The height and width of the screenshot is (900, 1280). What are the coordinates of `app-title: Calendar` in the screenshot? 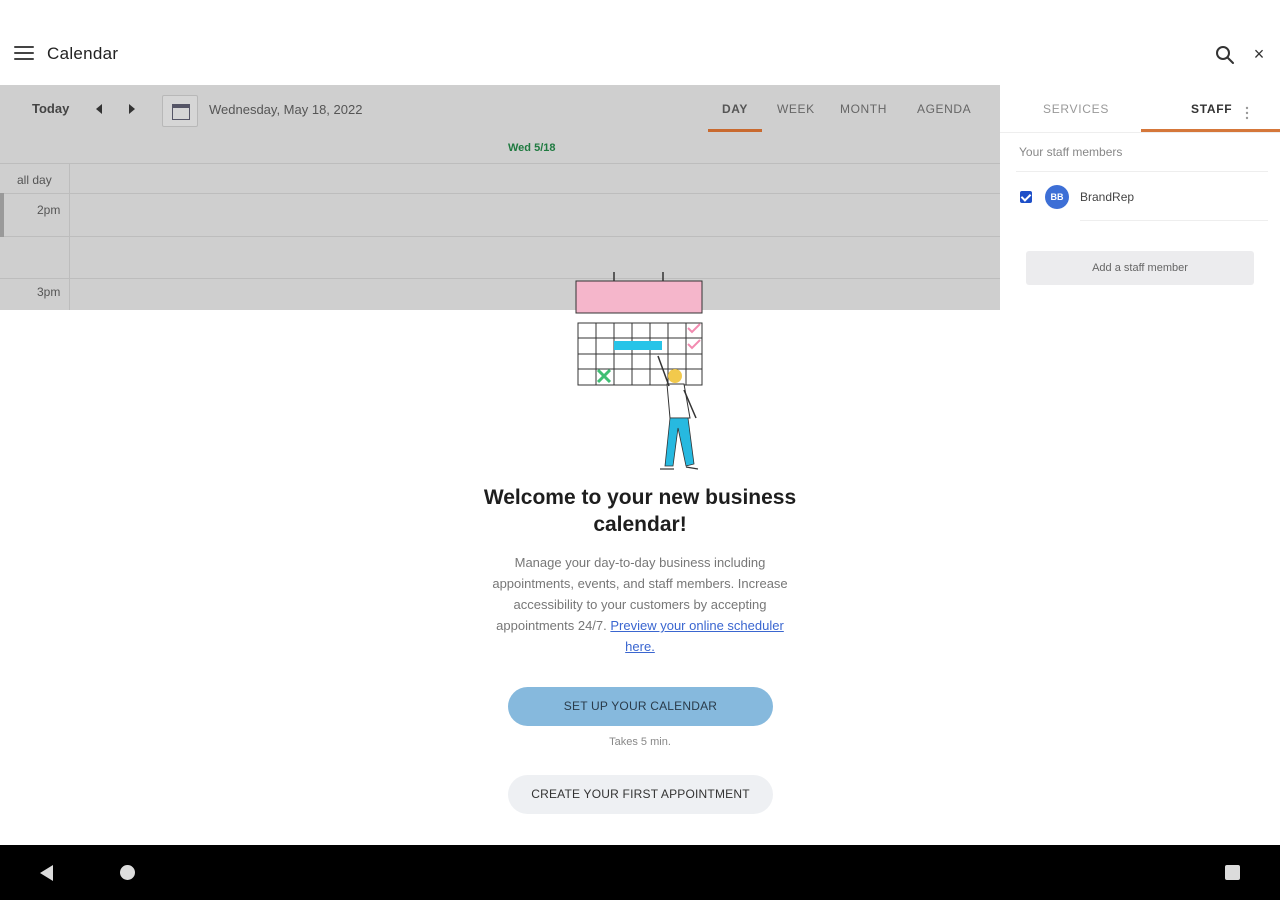 It's located at (83, 53).